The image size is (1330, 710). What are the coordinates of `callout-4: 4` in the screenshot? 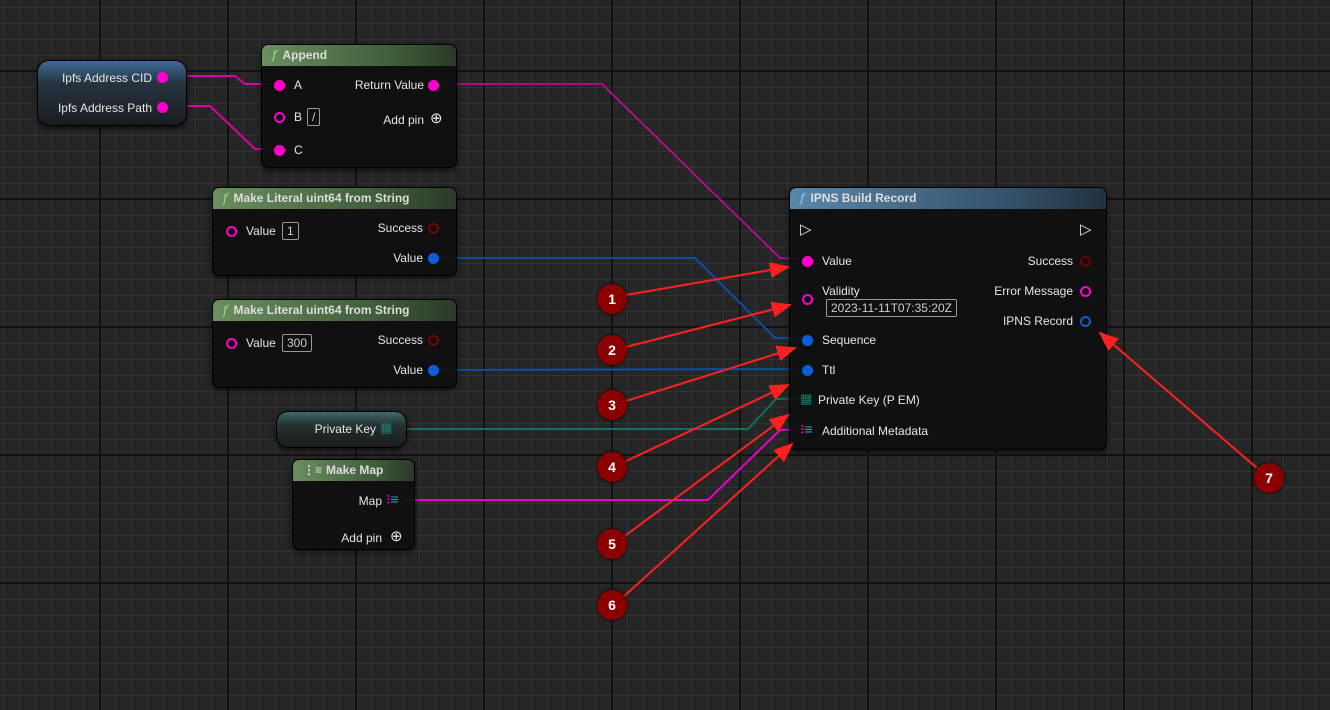 It's located at (612, 467).